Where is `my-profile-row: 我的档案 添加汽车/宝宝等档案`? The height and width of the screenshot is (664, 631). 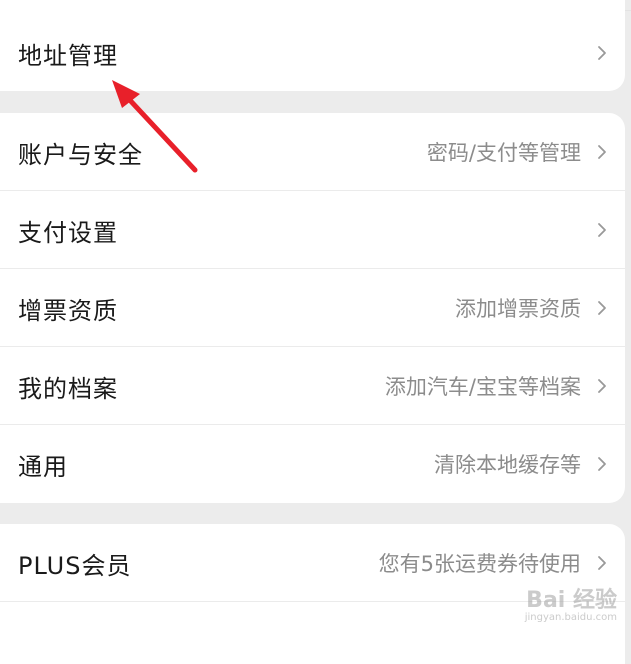 my-profile-row: 我的档案 添加汽车/宝宝等档案 is located at coordinates (312, 386).